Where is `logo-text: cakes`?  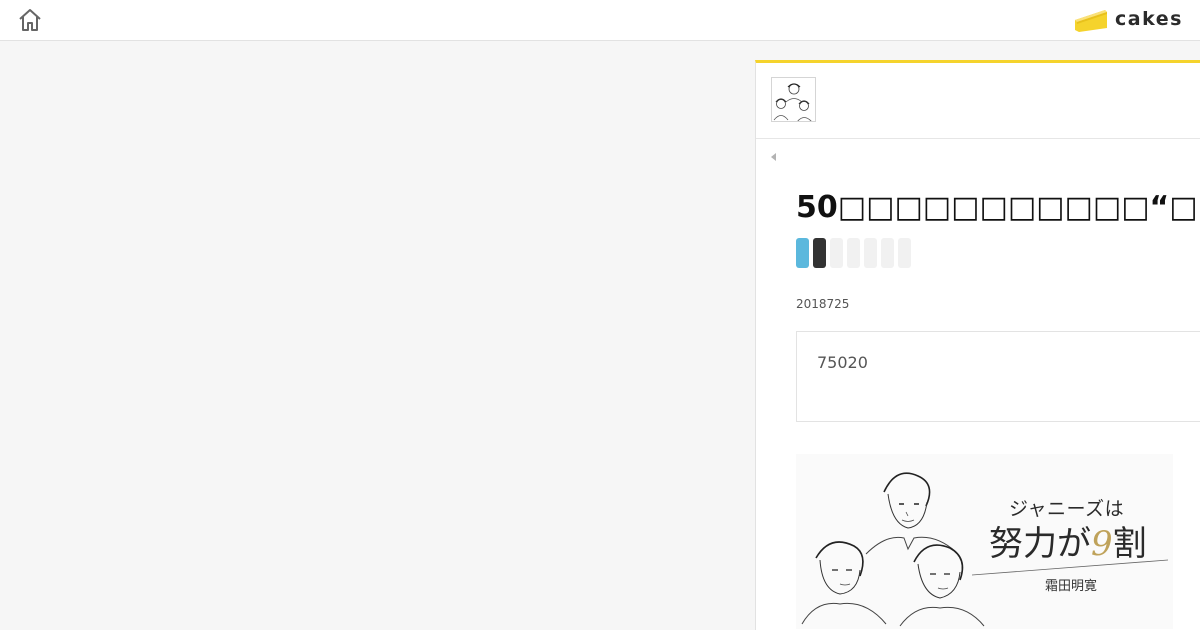 logo-text: cakes is located at coordinates (1149, 19).